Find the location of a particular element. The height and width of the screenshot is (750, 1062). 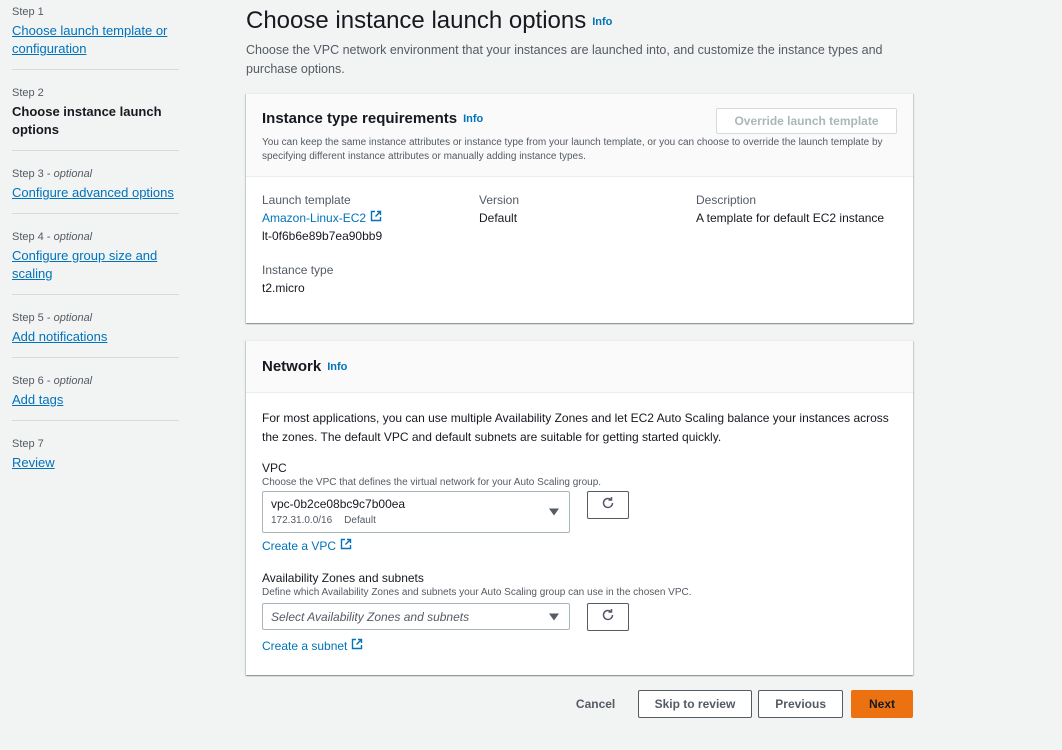

az-subnets-select: Select Availability Zones and subnets is located at coordinates (416, 617).